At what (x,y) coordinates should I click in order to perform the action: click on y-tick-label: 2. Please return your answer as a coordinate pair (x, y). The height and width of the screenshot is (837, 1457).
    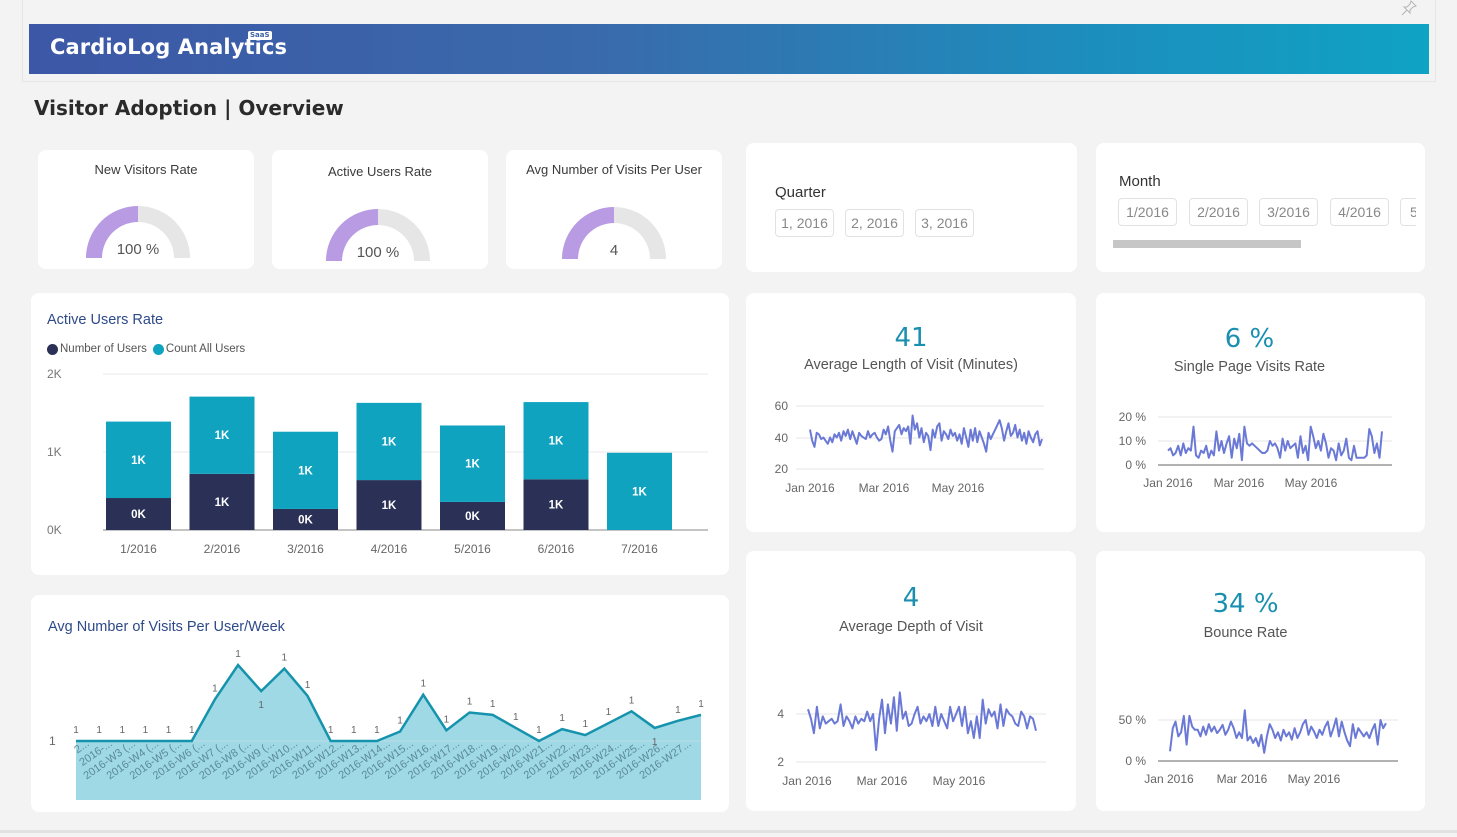
    Looking at the image, I should click on (780, 762).